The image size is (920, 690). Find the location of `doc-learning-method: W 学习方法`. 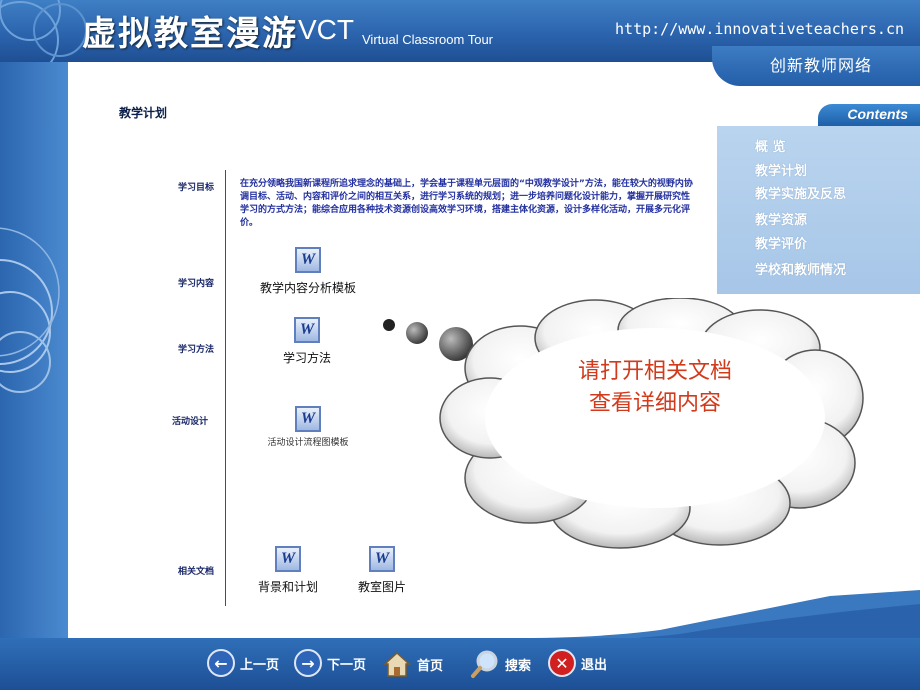

doc-learning-method: W 学习方法 is located at coordinates (307, 341).